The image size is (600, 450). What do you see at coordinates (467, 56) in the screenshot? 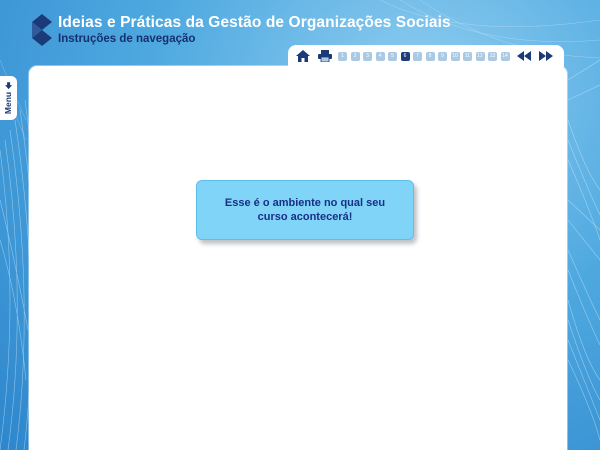
I see `page-button-11: 11` at bounding box center [467, 56].